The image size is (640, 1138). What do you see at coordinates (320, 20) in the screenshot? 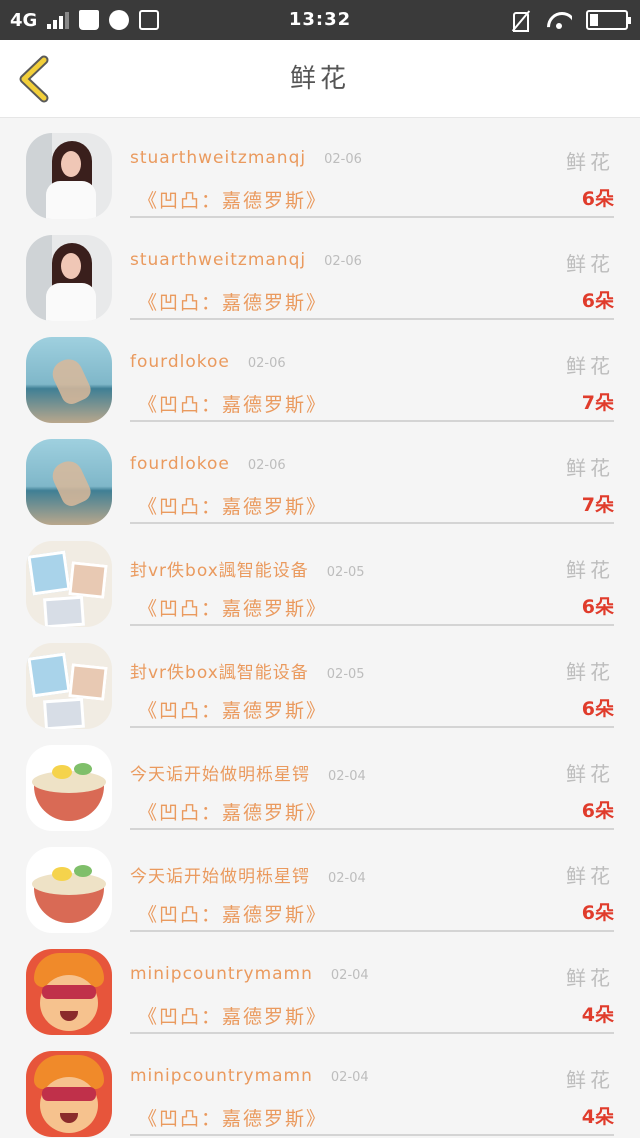
I see `status-bar: 4G 13:32` at bounding box center [320, 20].